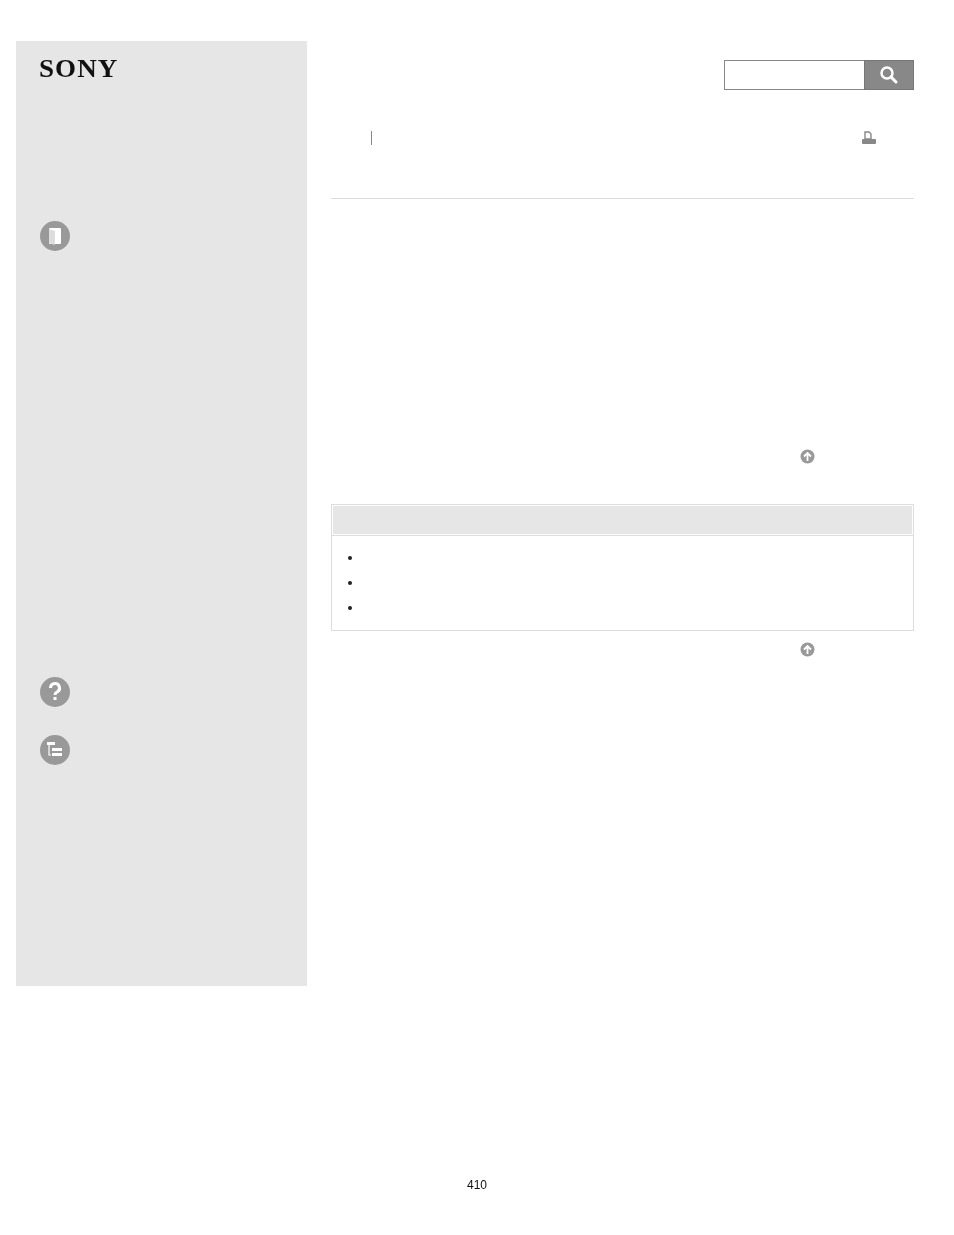 This screenshot has height=1235, width=954. I want to click on book-icon, so click(55, 236).